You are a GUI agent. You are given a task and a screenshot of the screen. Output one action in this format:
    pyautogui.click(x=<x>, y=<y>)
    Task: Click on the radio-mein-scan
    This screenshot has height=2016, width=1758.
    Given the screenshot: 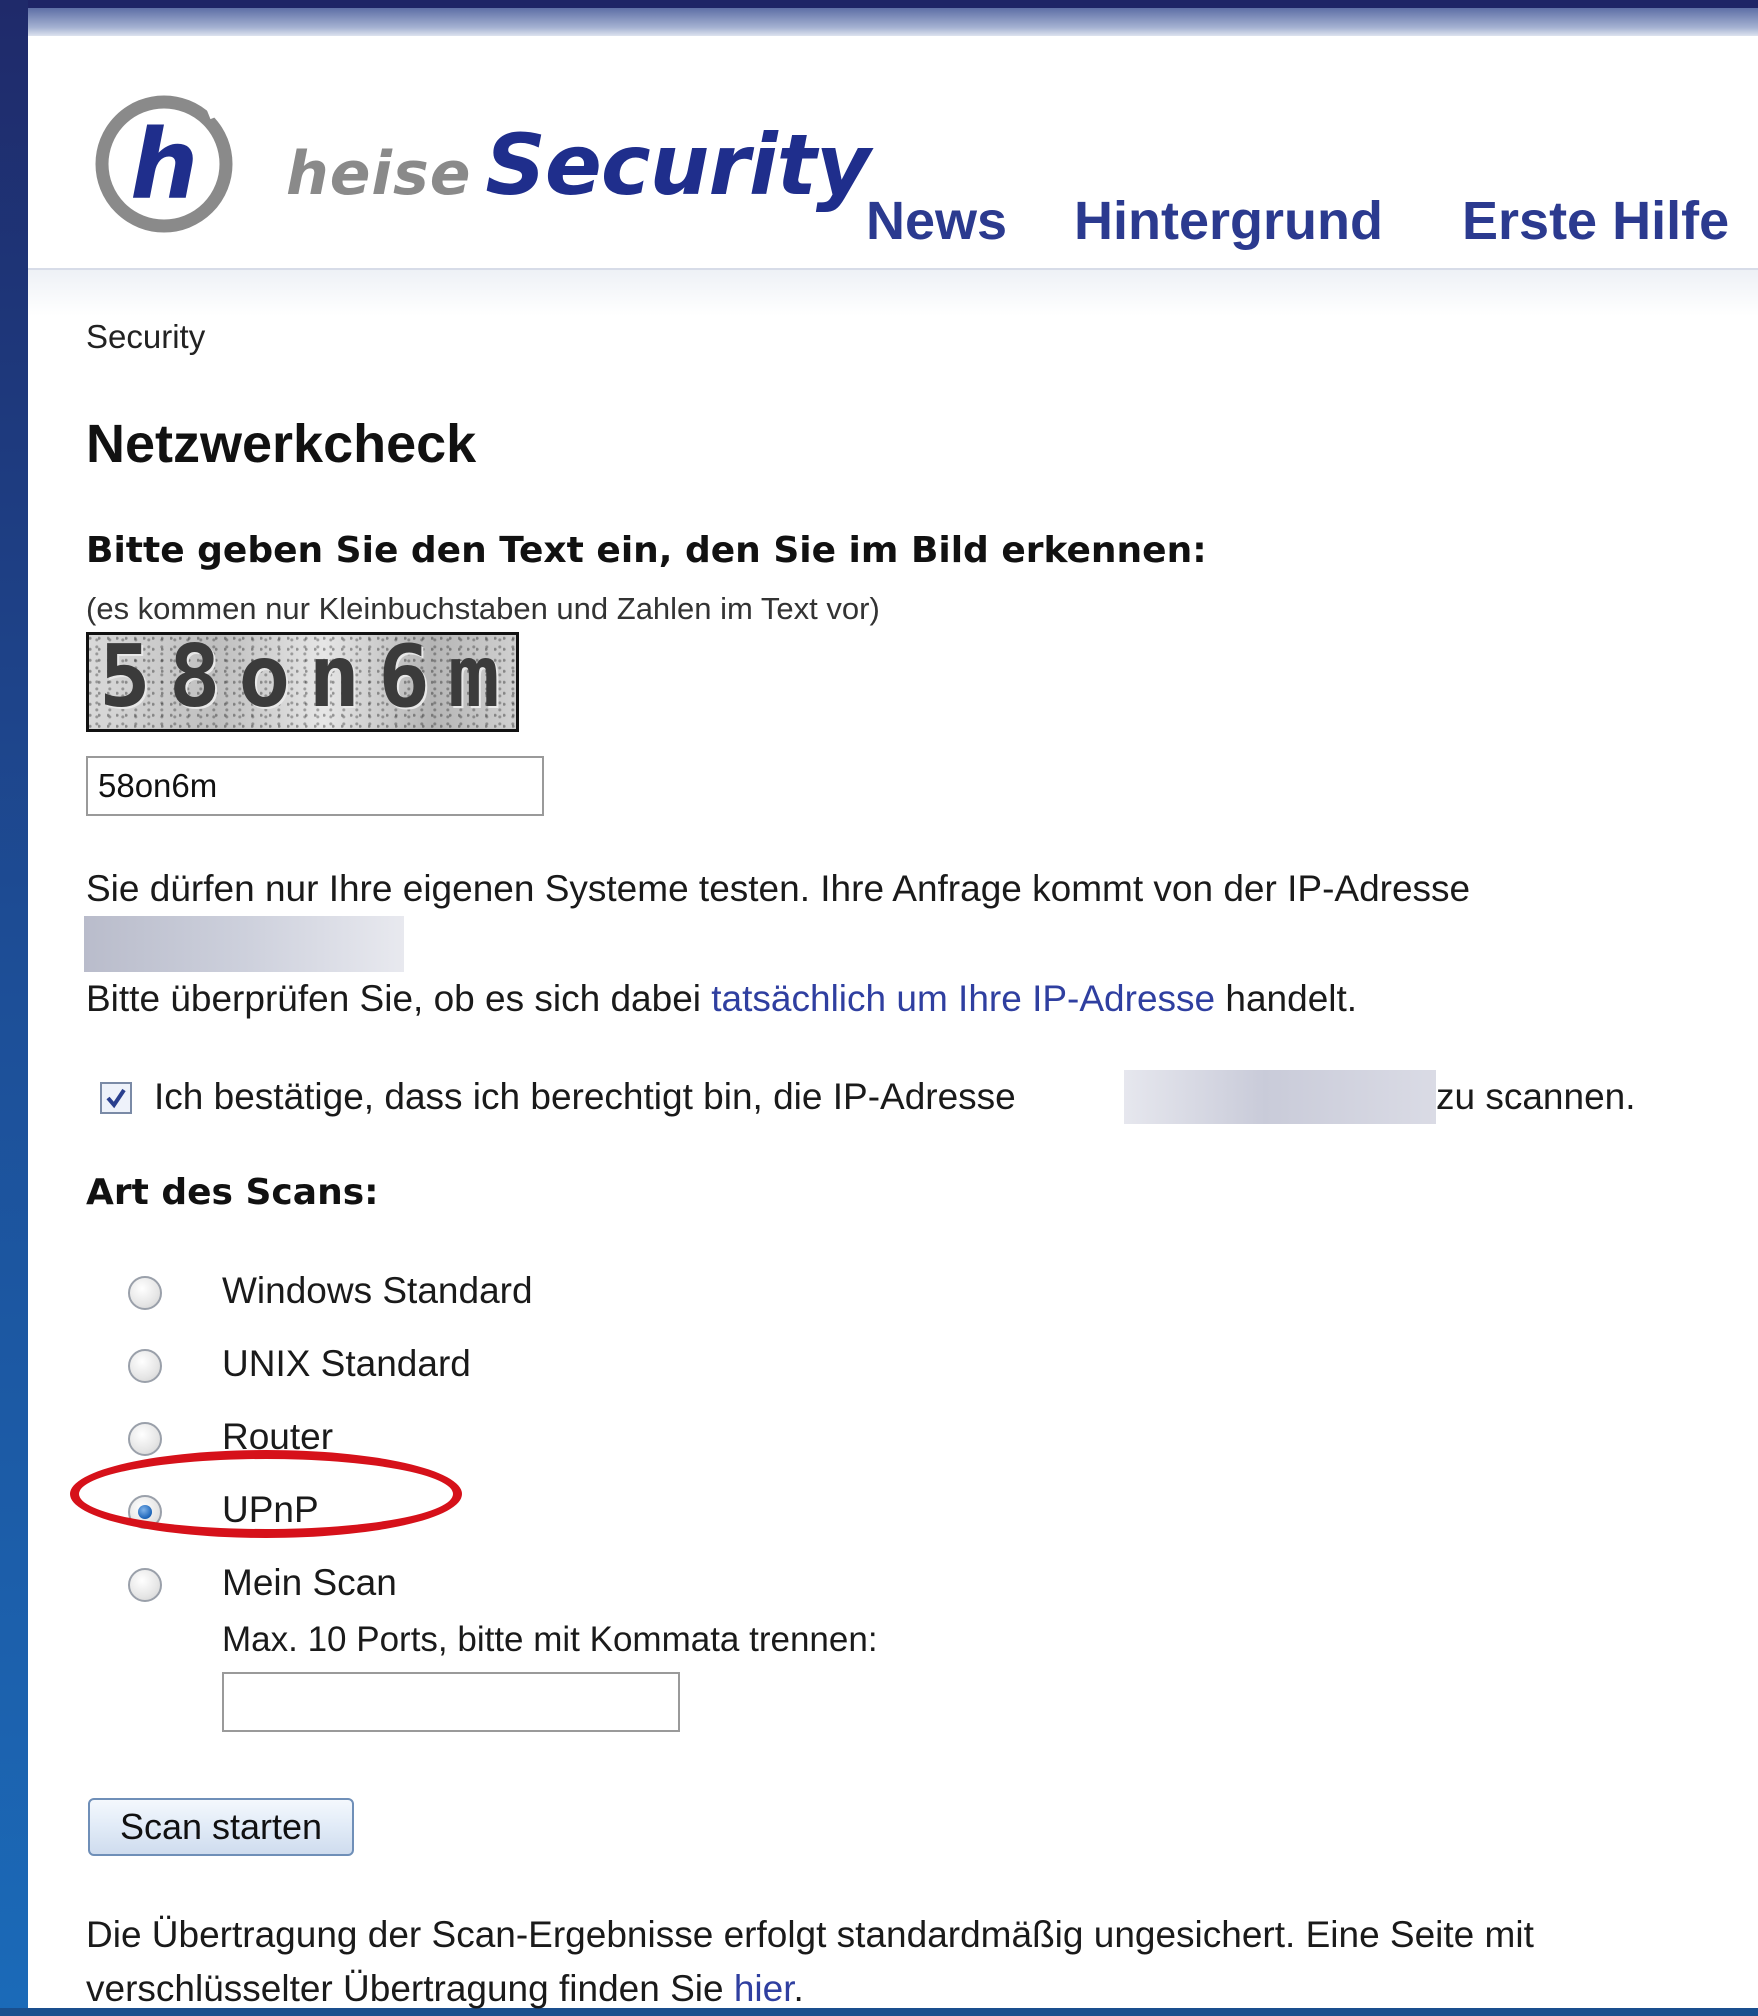 What is the action you would take?
    pyautogui.click(x=145, y=1585)
    